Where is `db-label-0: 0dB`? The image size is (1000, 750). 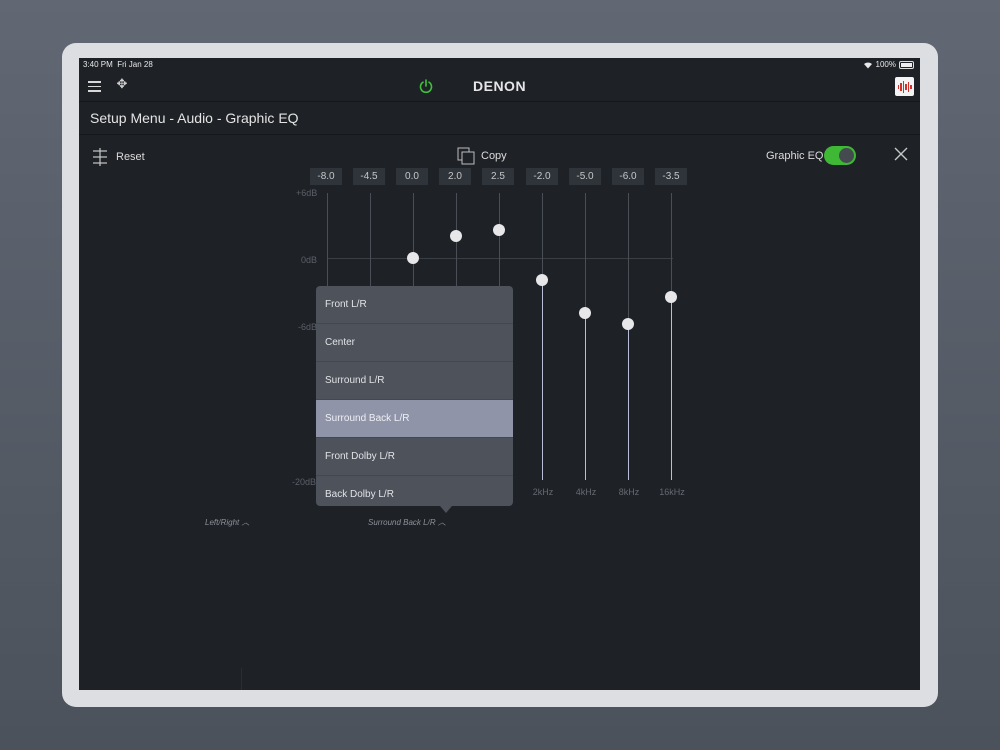 db-label-0: 0dB is located at coordinates (309, 260).